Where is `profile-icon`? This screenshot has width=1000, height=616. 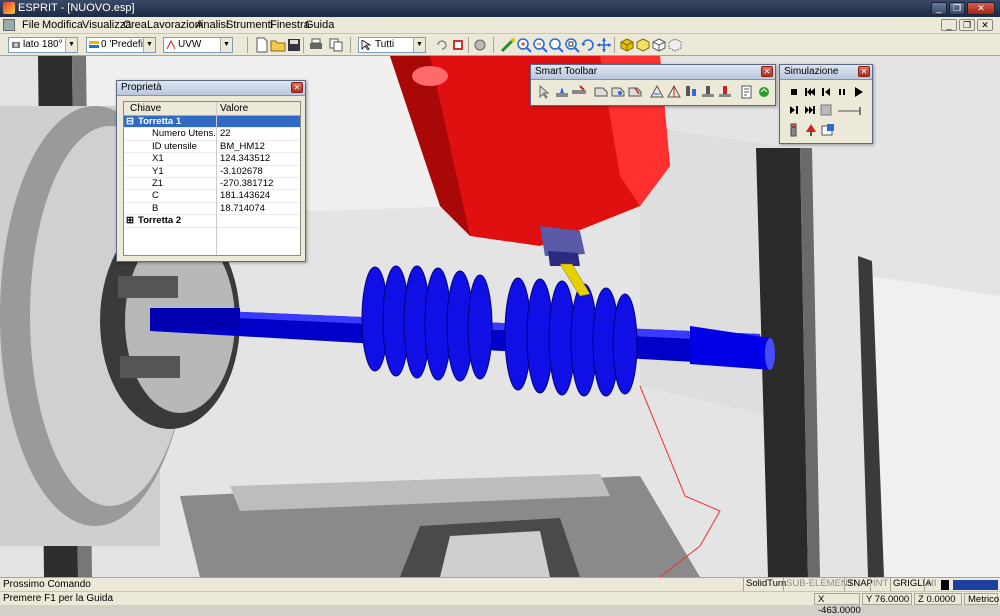
profile-icon is located at coordinates (674, 92).